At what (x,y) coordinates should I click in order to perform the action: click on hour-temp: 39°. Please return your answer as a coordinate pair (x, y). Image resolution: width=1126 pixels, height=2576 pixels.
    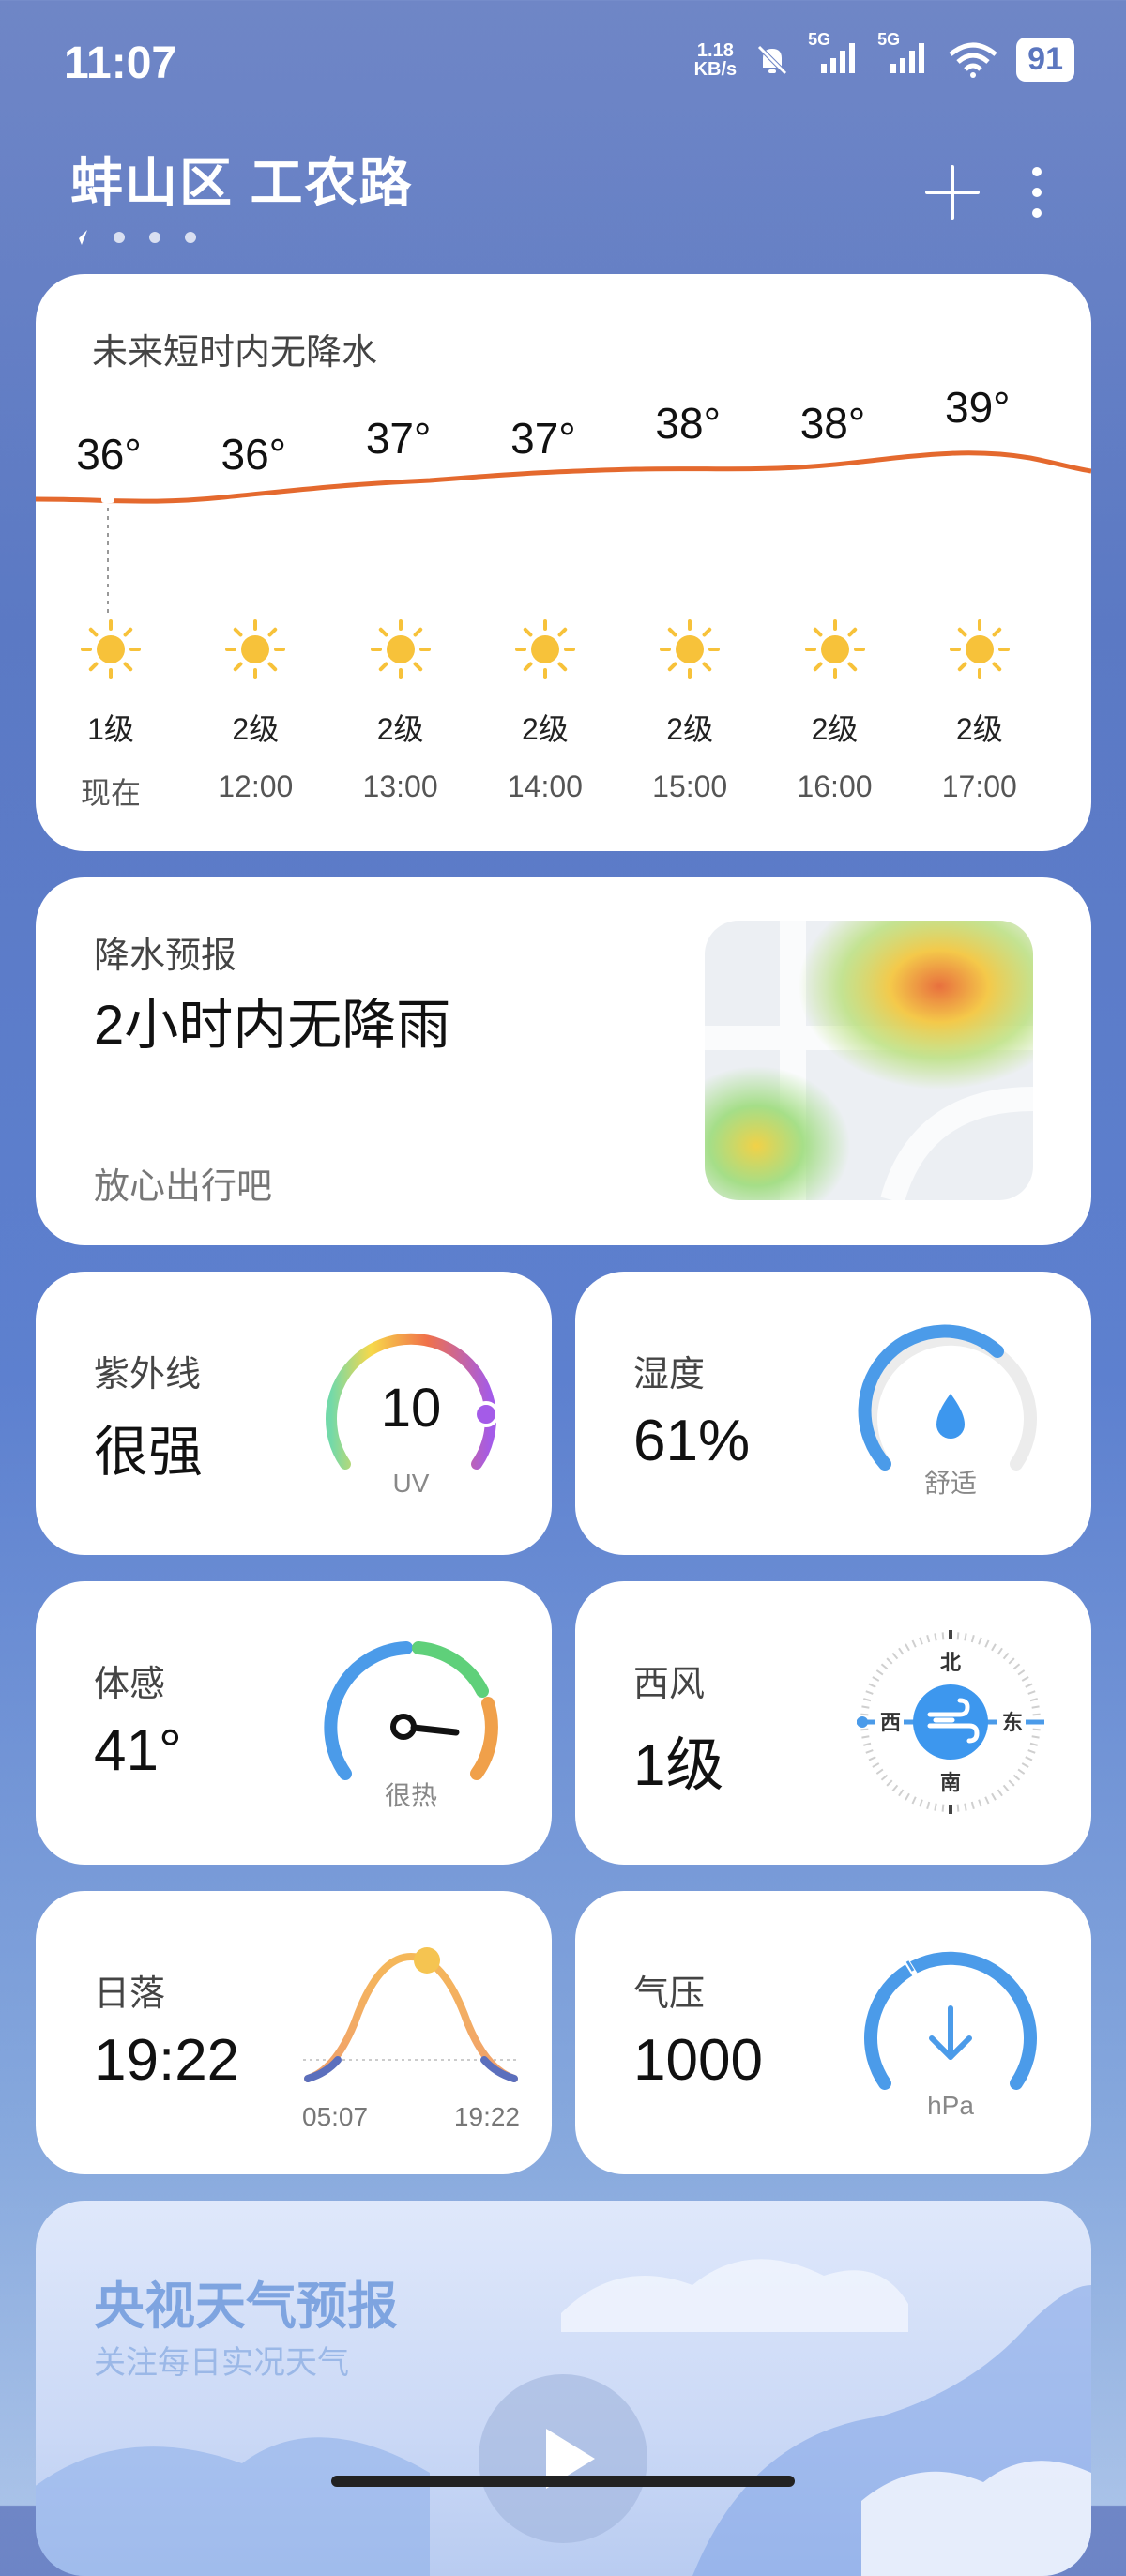
    Looking at the image, I should click on (978, 407).